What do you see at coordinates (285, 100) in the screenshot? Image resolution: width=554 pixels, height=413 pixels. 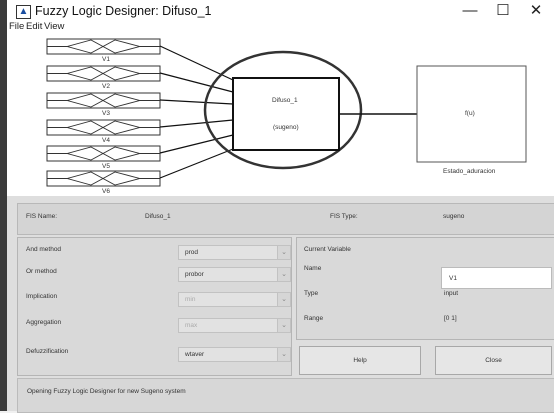 I see `fis-name-label: Difuso_1` at bounding box center [285, 100].